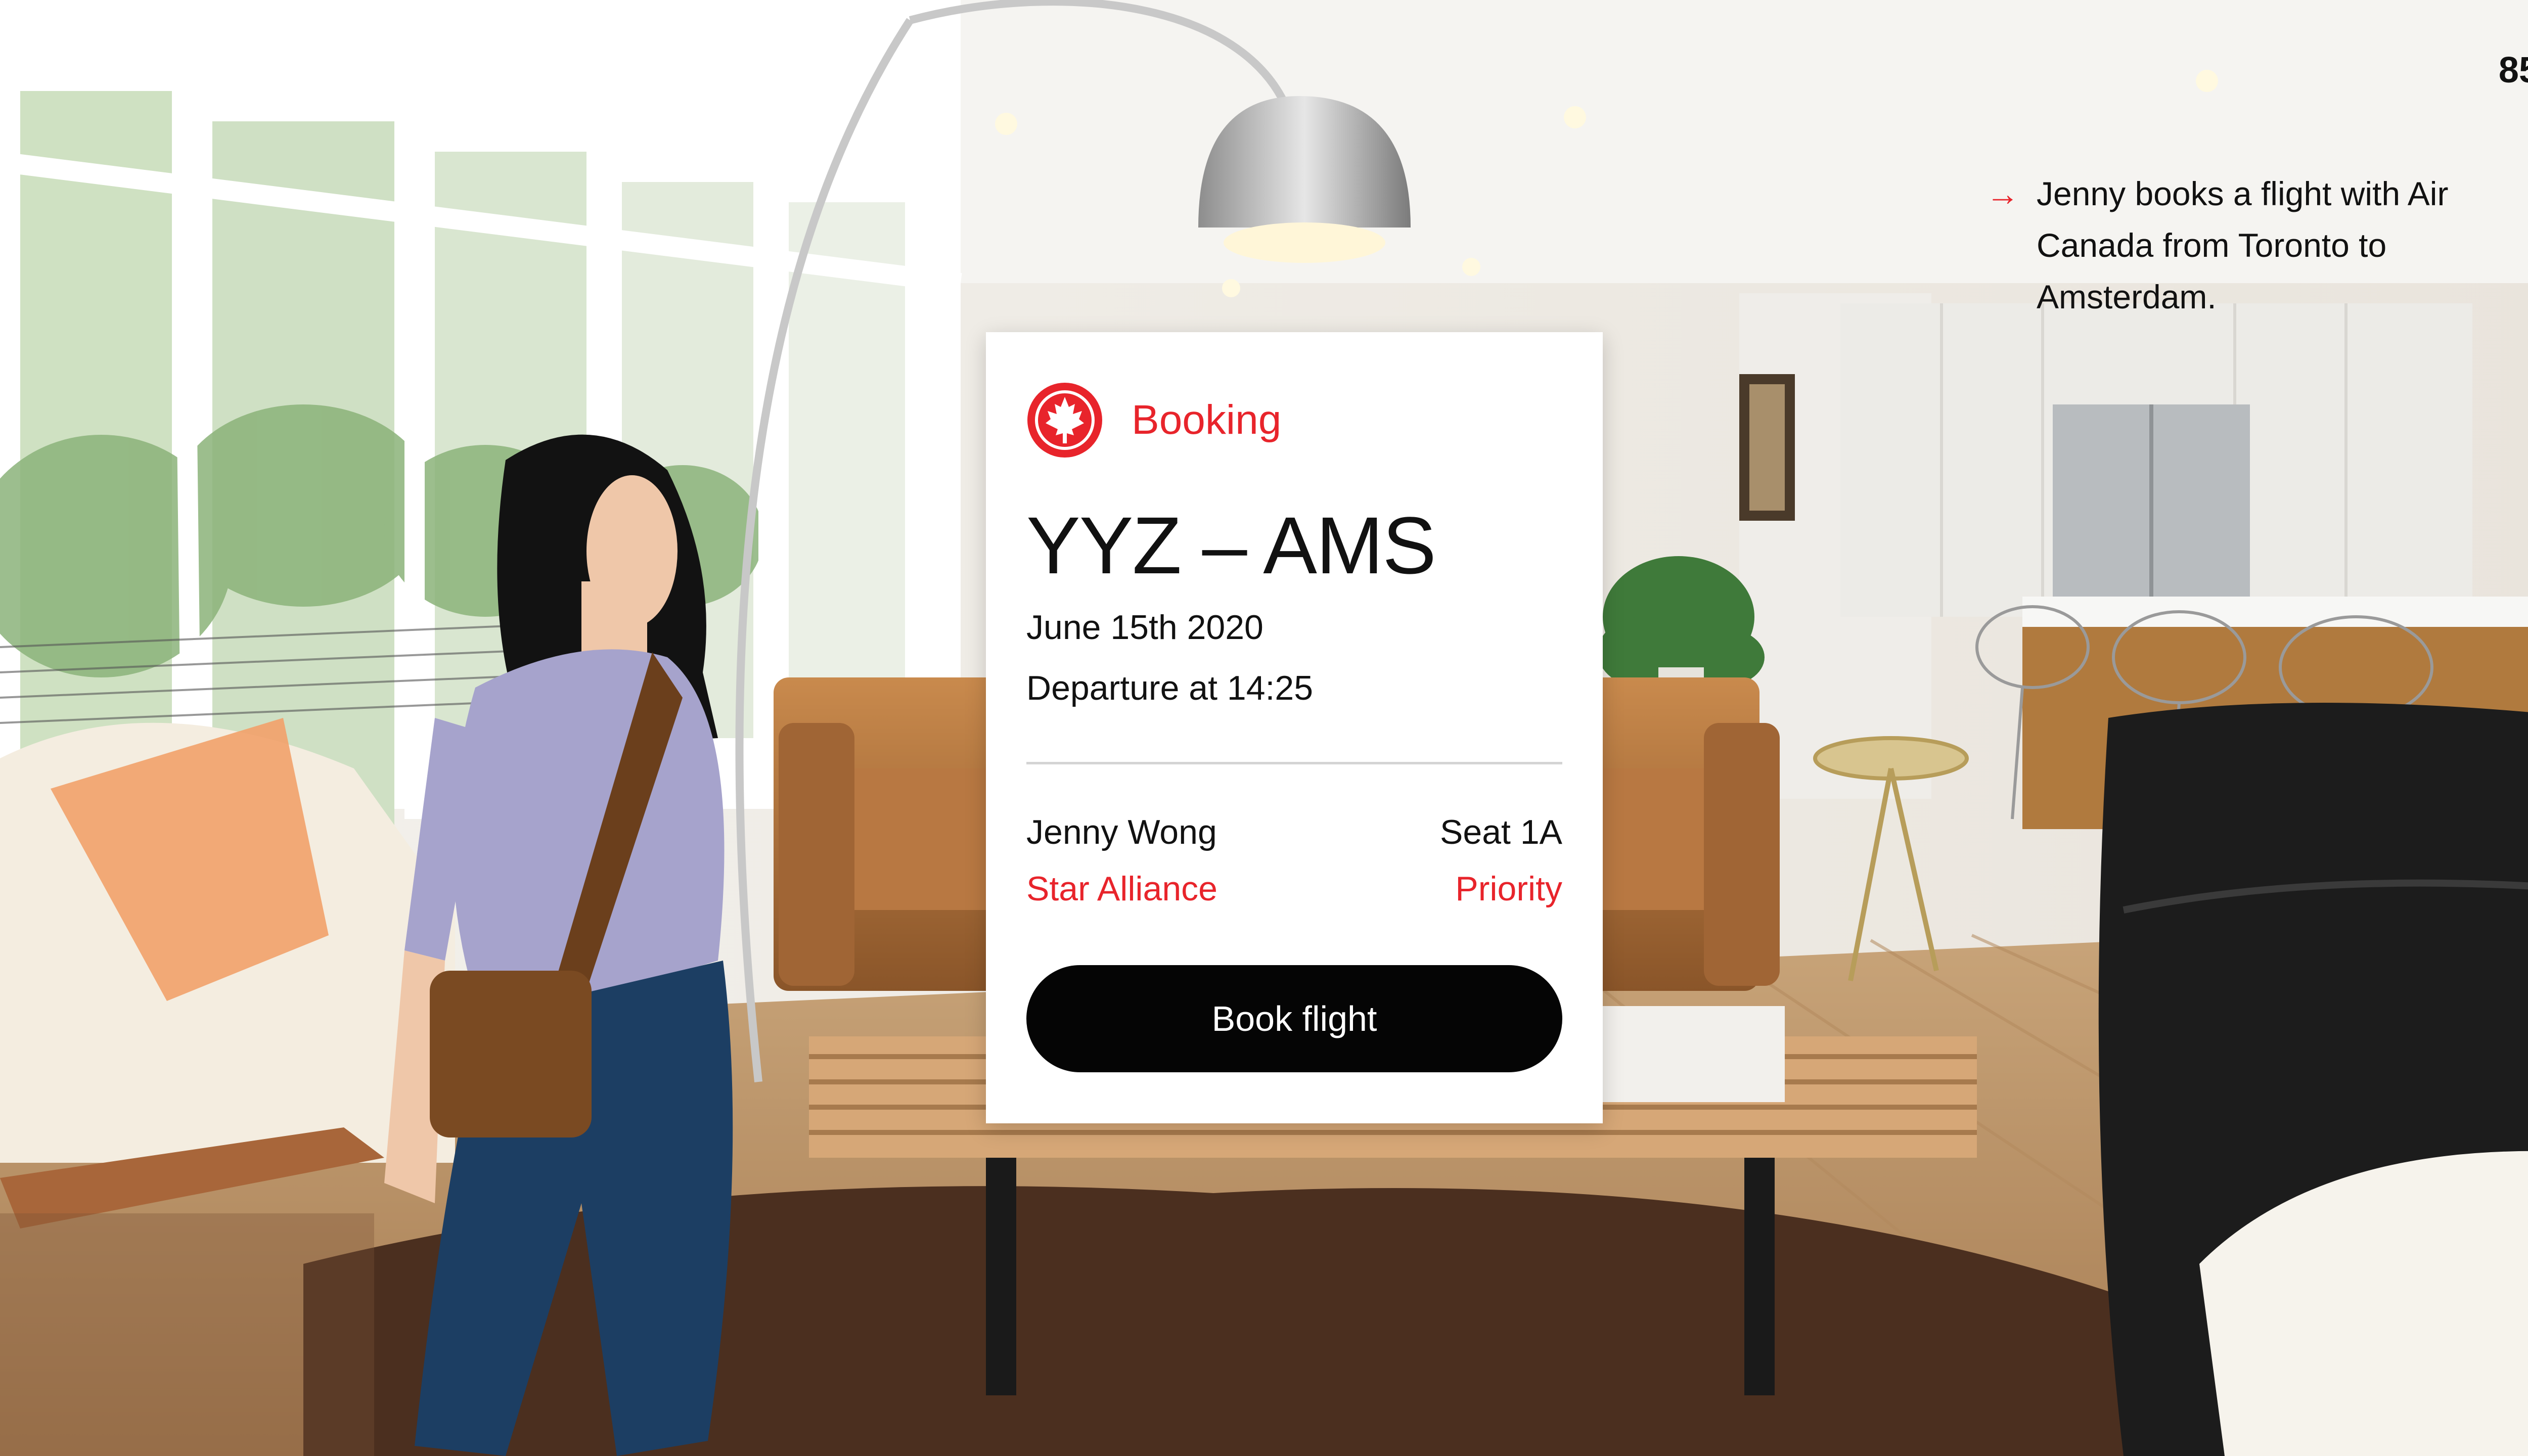  I want to click on priority-label: Priority, so click(1509, 889).